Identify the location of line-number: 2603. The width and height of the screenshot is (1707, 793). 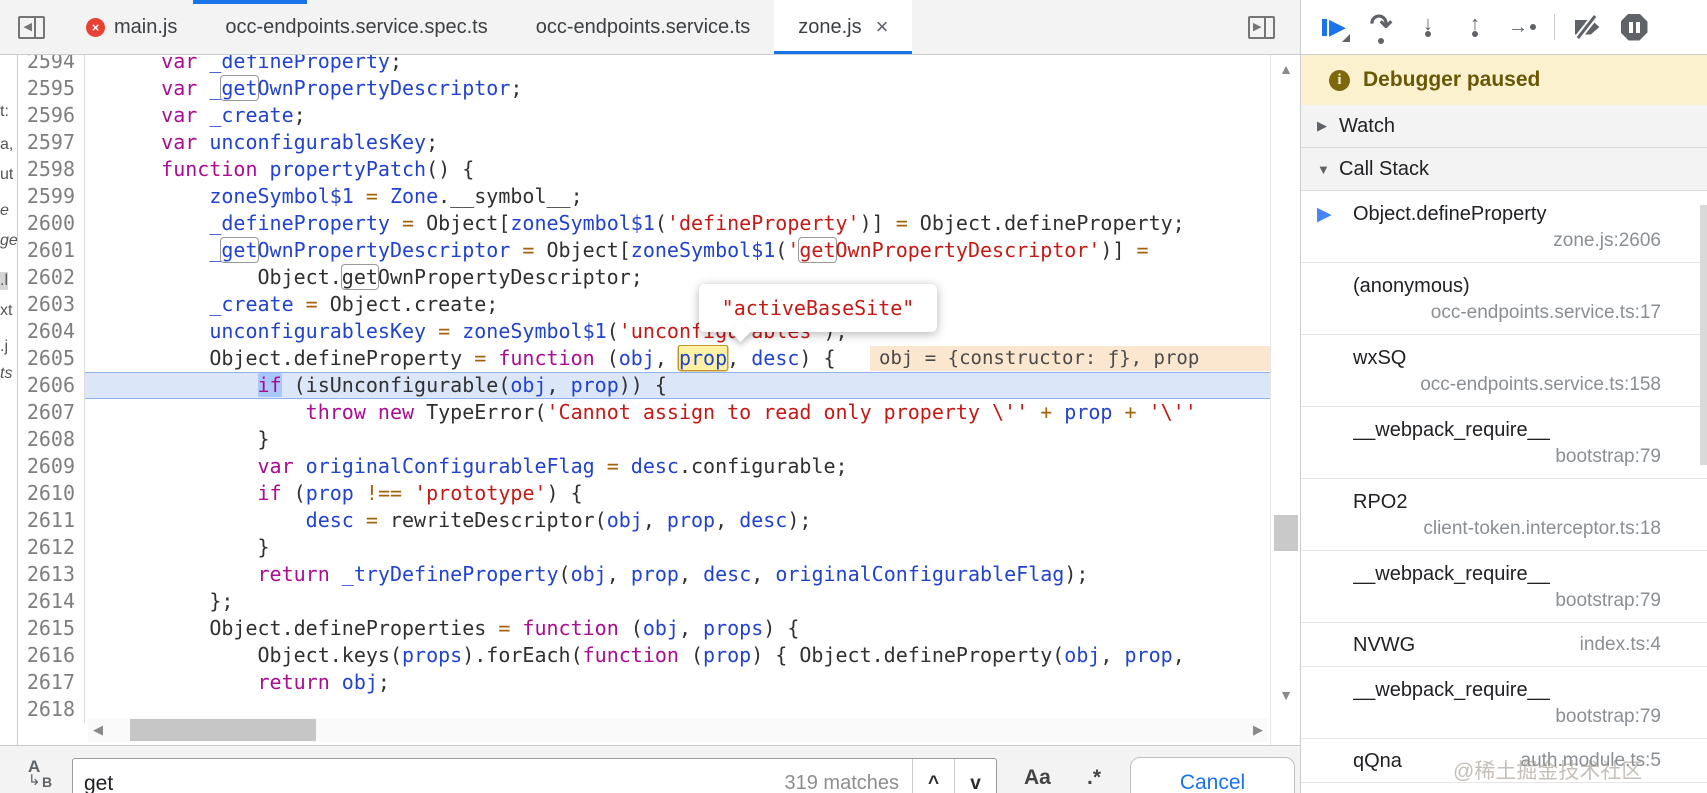
(51, 304).